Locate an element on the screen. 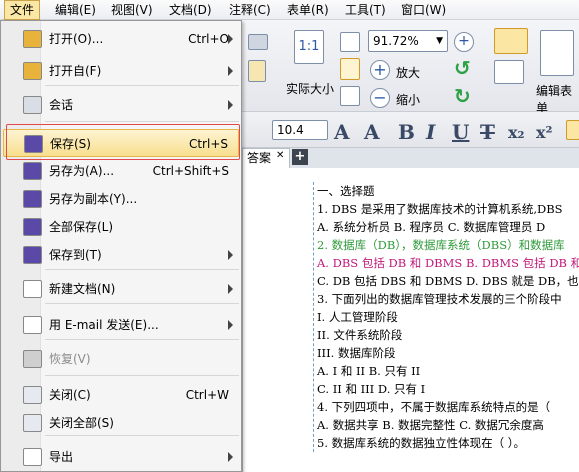  zoom-in-label: 放大 is located at coordinates (408, 72).